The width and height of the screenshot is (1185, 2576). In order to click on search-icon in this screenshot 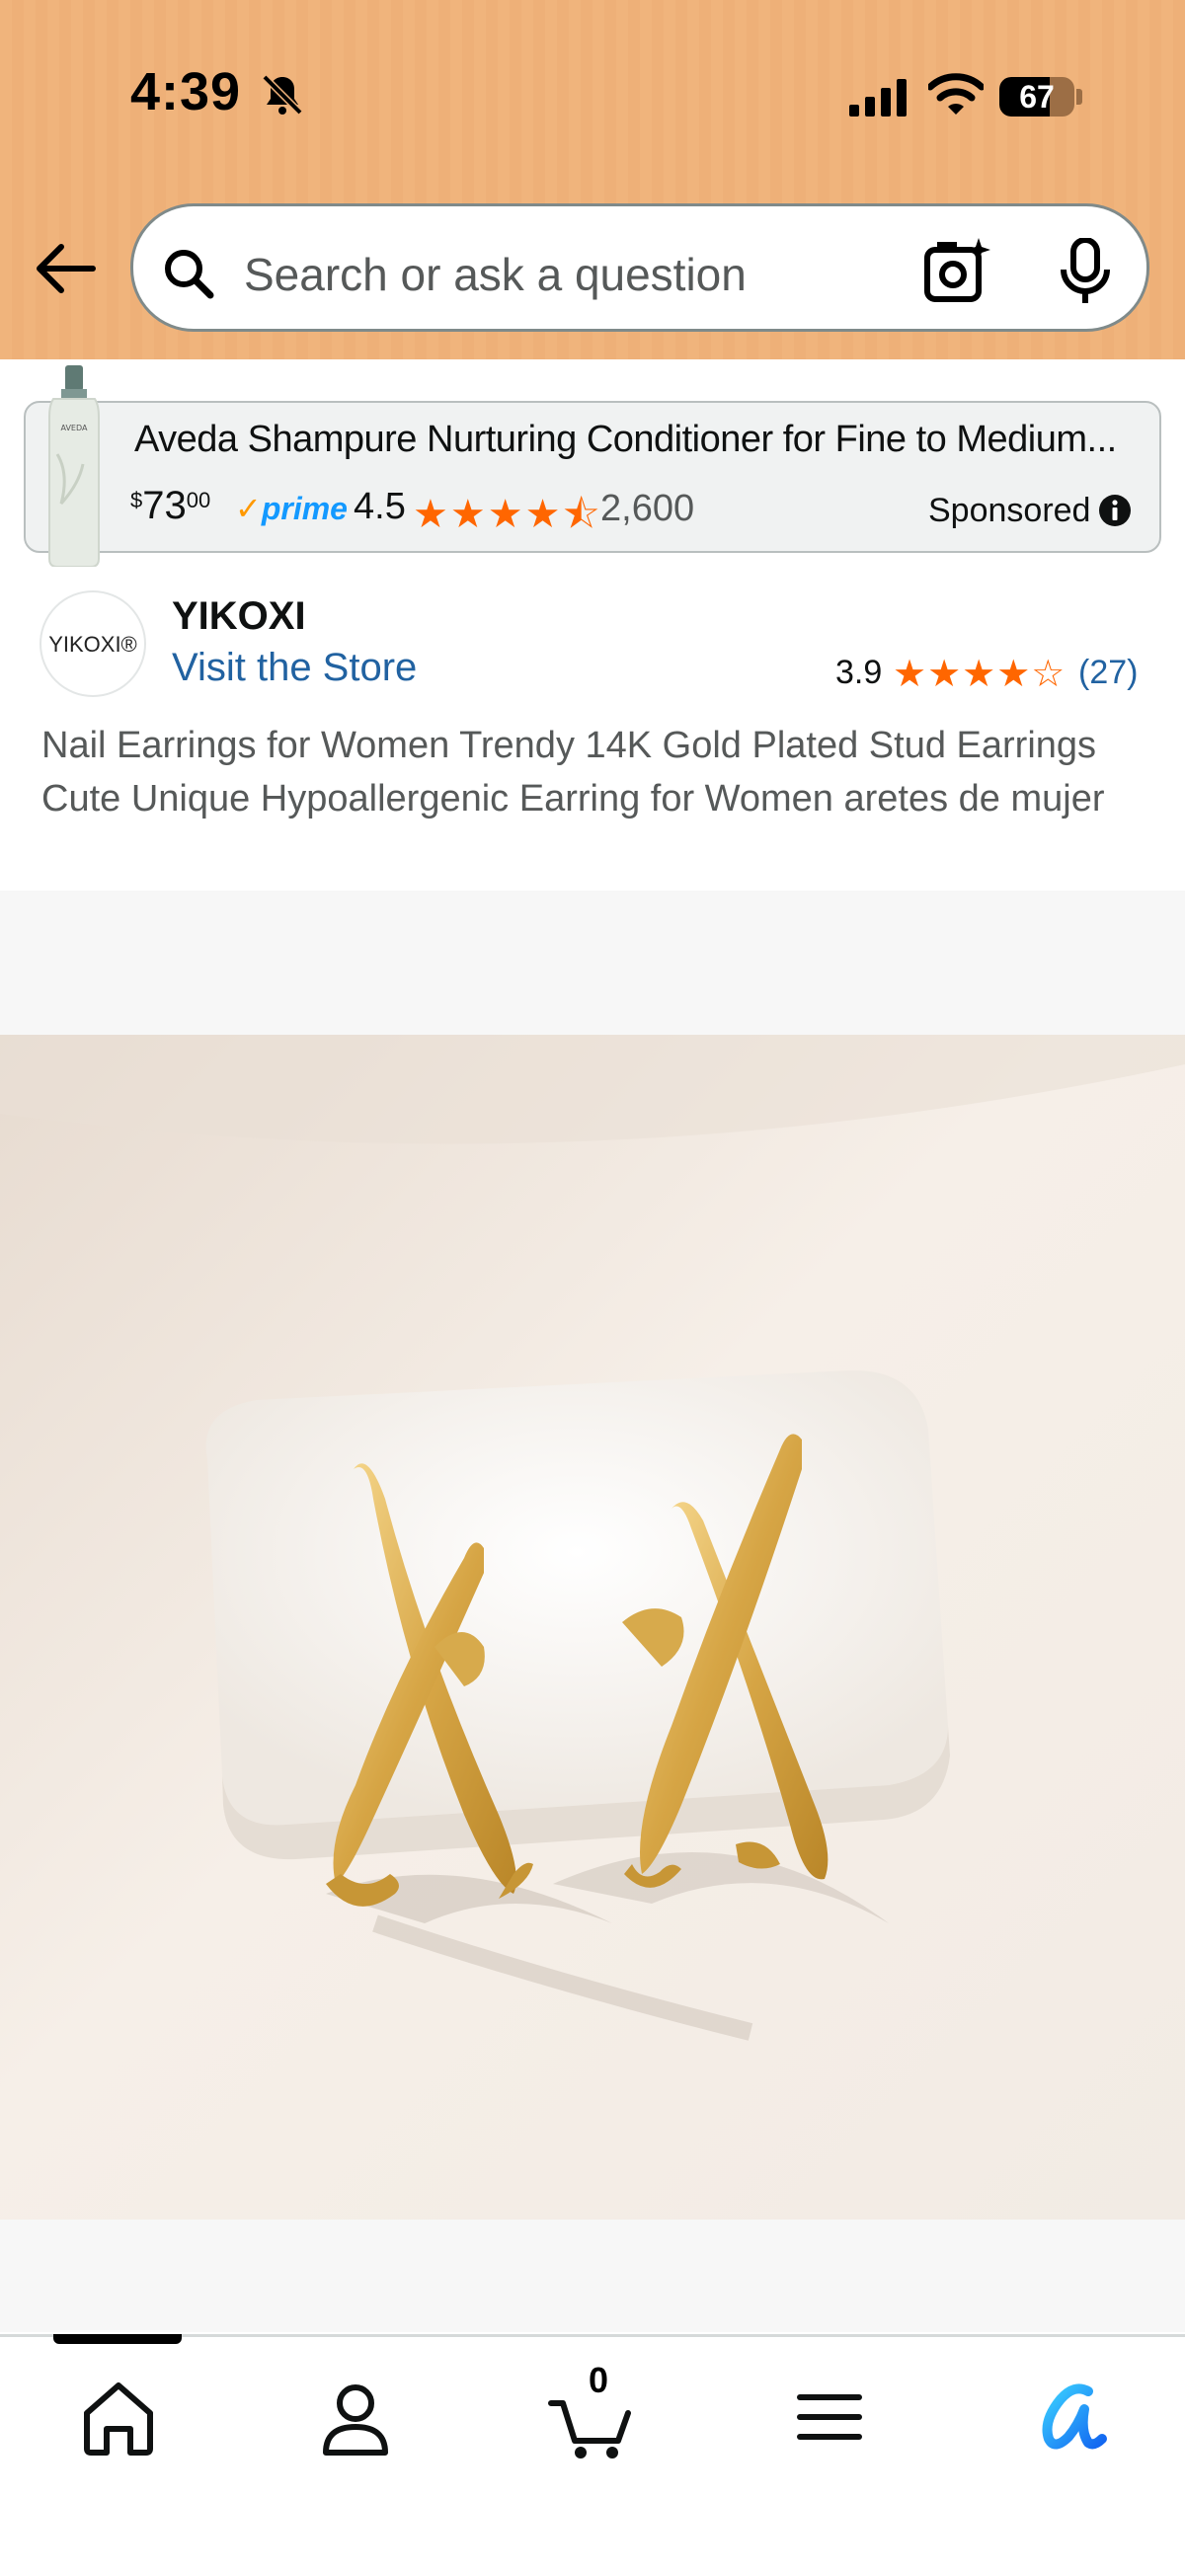, I will do `click(190, 274)`.